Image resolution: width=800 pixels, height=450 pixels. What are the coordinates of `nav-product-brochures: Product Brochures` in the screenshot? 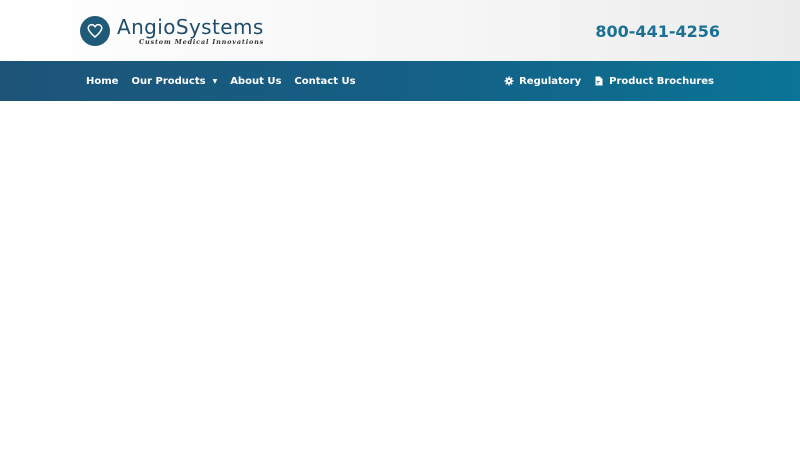 It's located at (654, 81).